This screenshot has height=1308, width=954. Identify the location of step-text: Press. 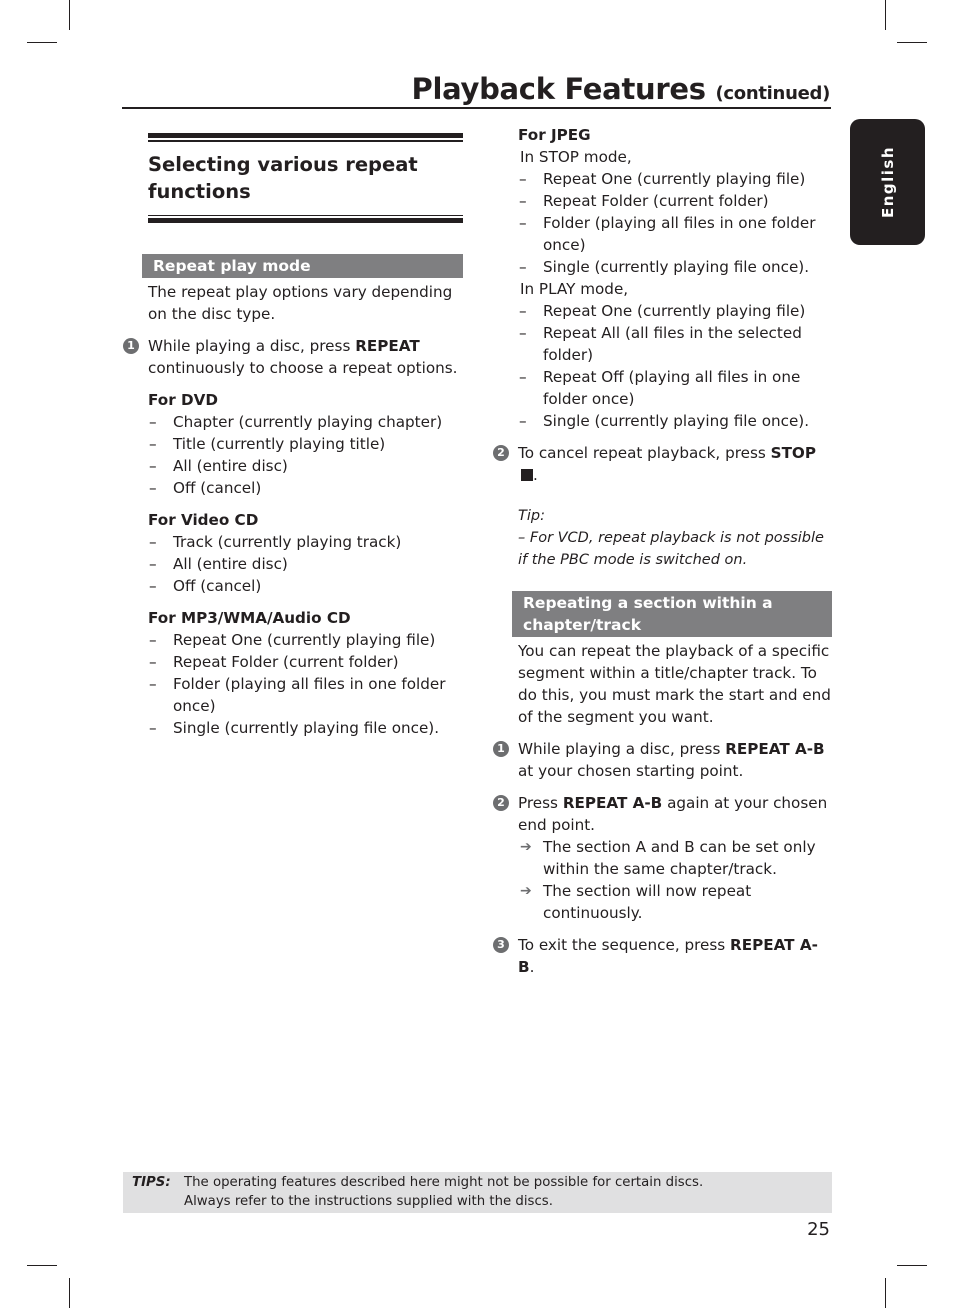
(540, 803).